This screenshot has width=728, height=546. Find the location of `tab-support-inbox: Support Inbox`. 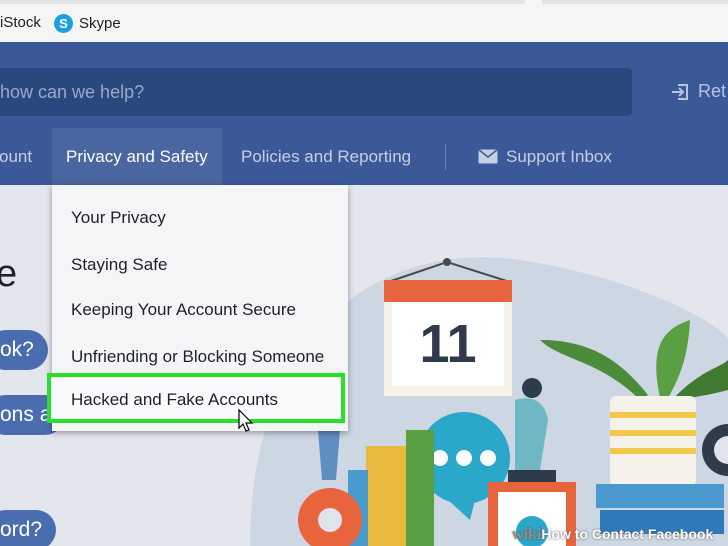

tab-support-inbox: Support Inbox is located at coordinates (545, 156).